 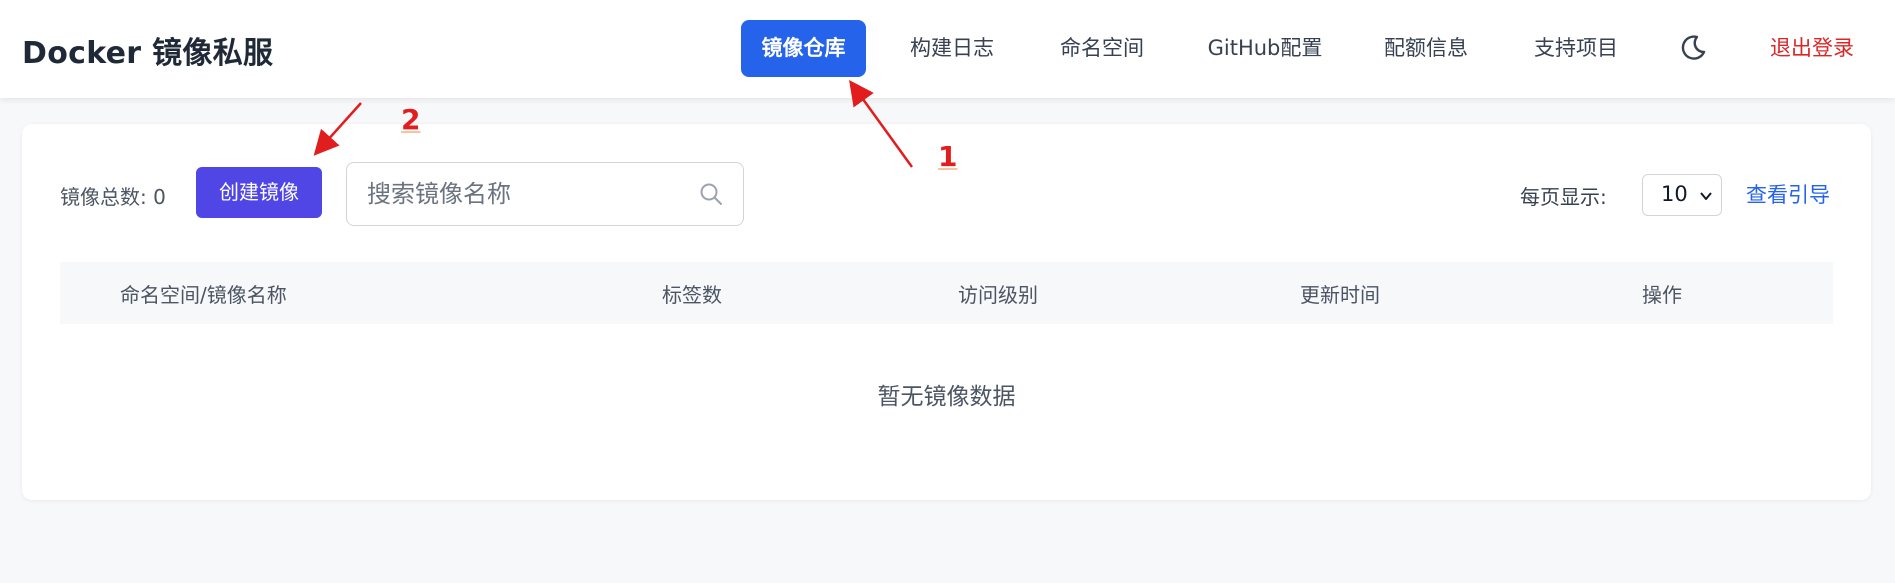 What do you see at coordinates (998, 295) in the screenshot?
I see `column-header-access-level: 访问级别` at bounding box center [998, 295].